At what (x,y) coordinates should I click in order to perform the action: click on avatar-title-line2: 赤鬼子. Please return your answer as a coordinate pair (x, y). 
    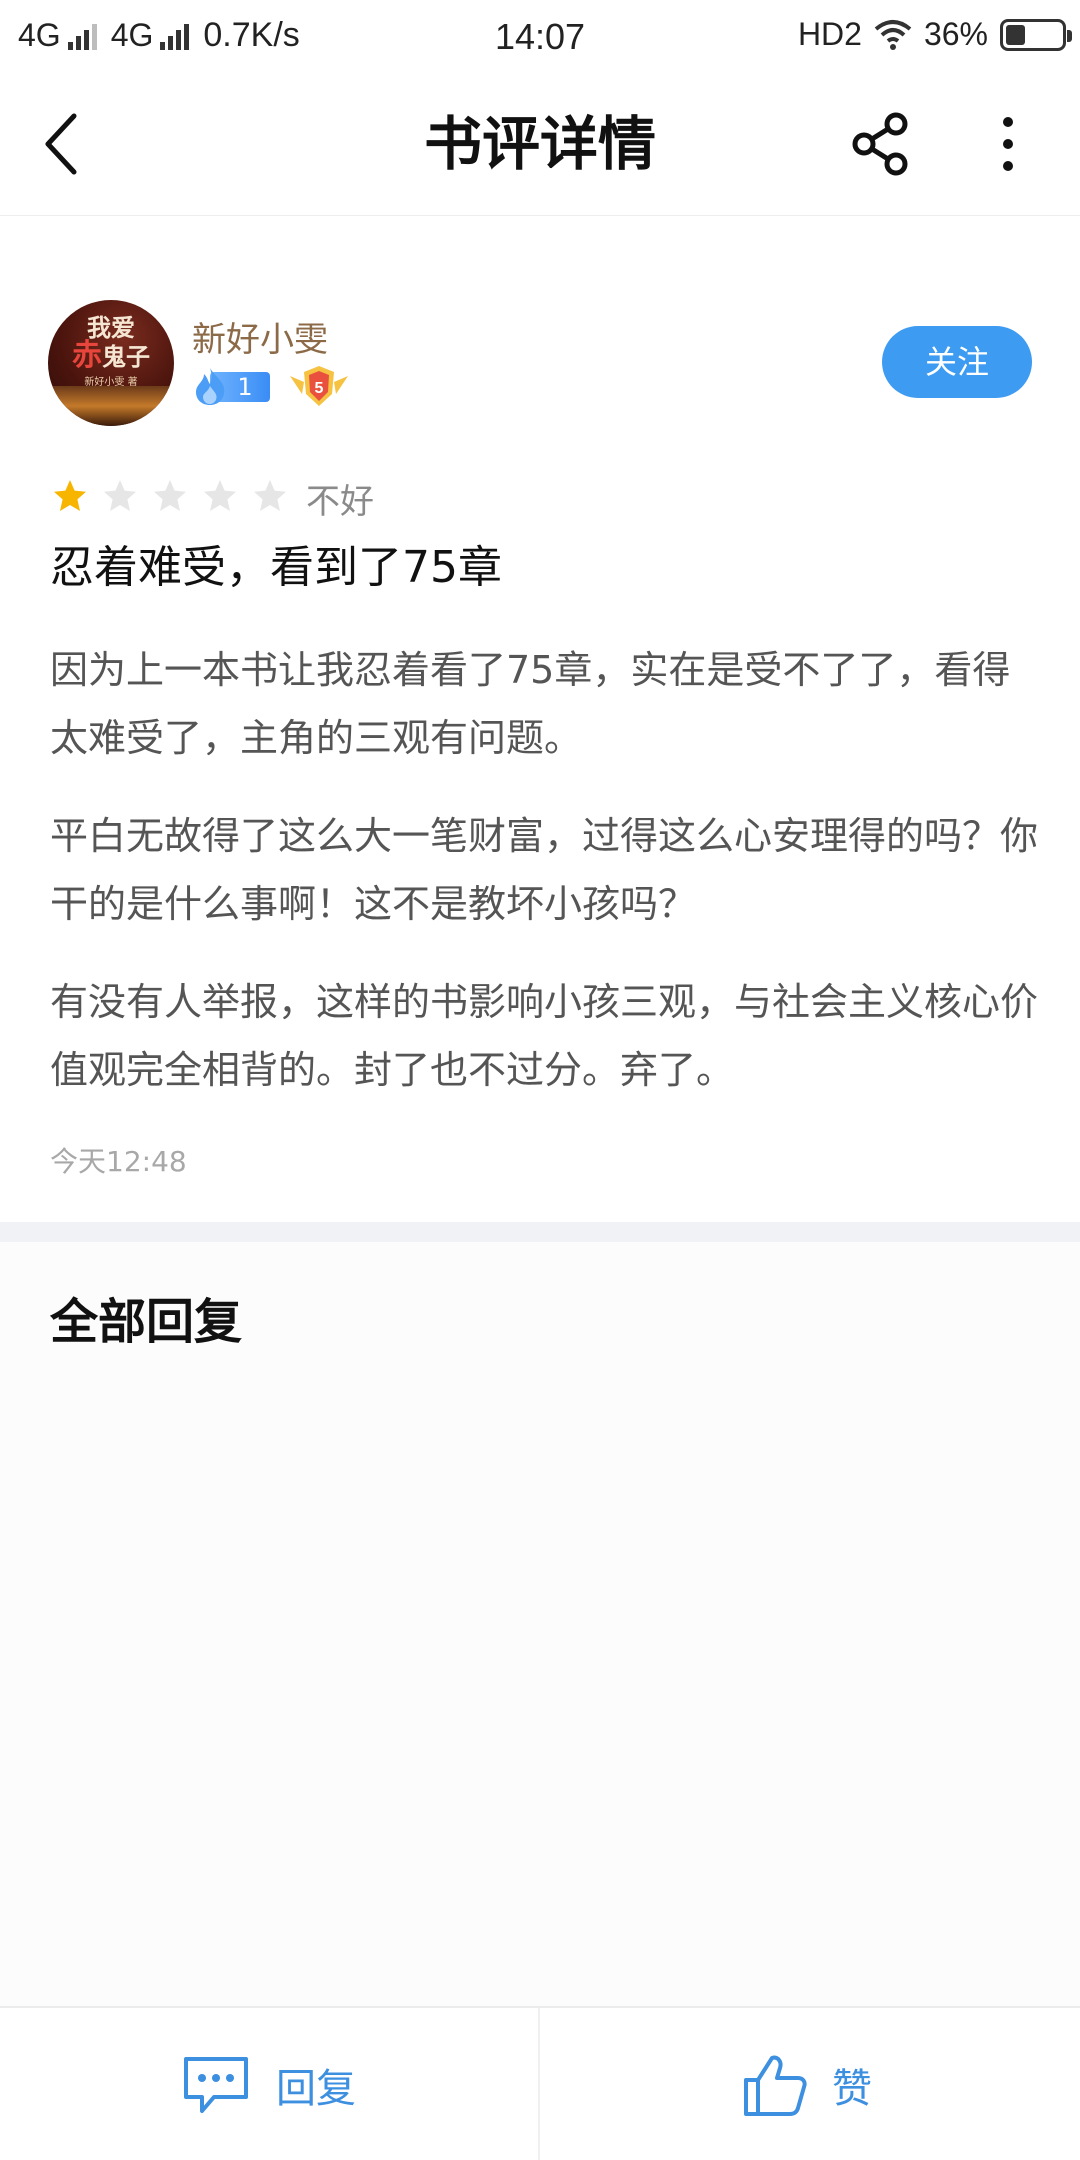
    Looking at the image, I should click on (111, 356).